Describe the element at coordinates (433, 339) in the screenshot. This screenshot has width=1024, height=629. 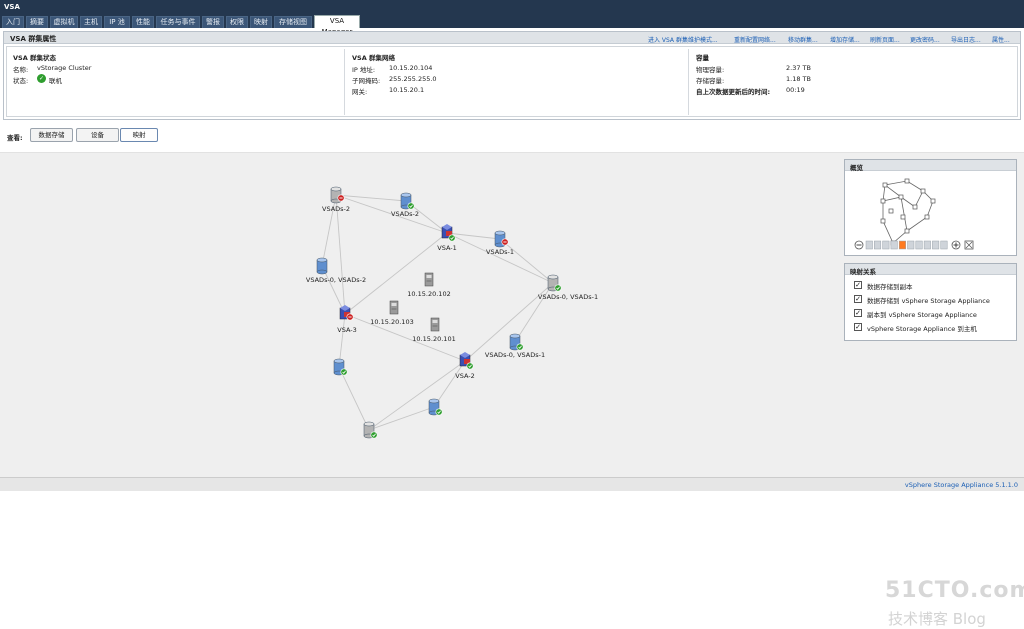
I see `map-node-label: 10.15.20.101` at that location.